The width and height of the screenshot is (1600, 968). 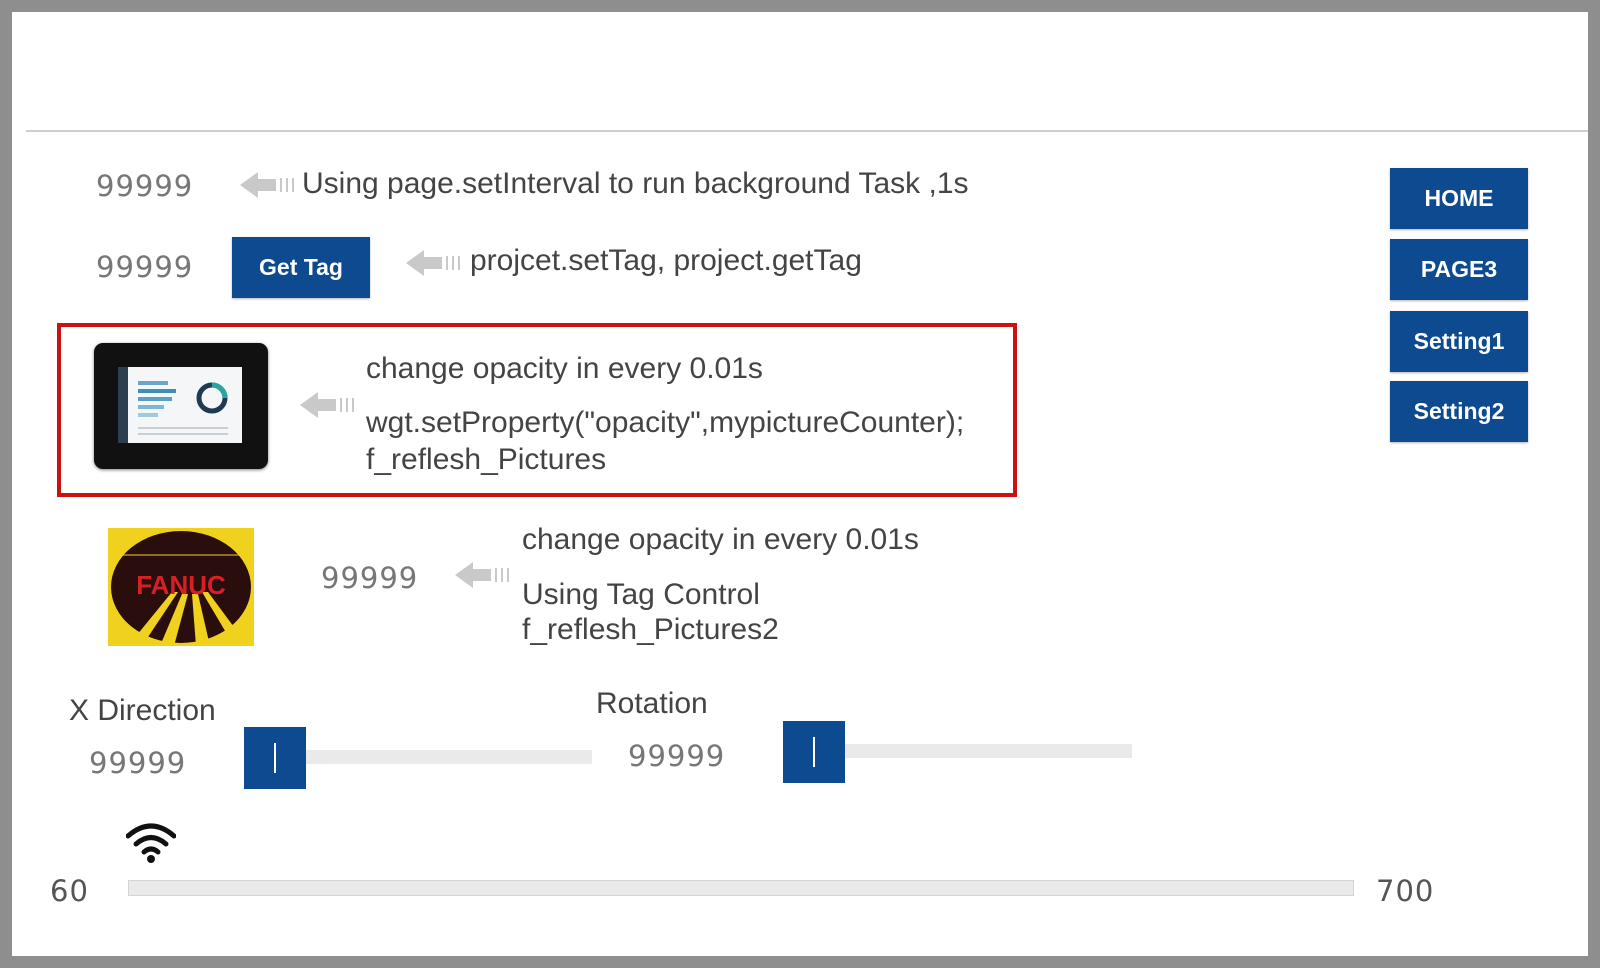 I want to click on rotation-label: Rotation, so click(x=652, y=703).